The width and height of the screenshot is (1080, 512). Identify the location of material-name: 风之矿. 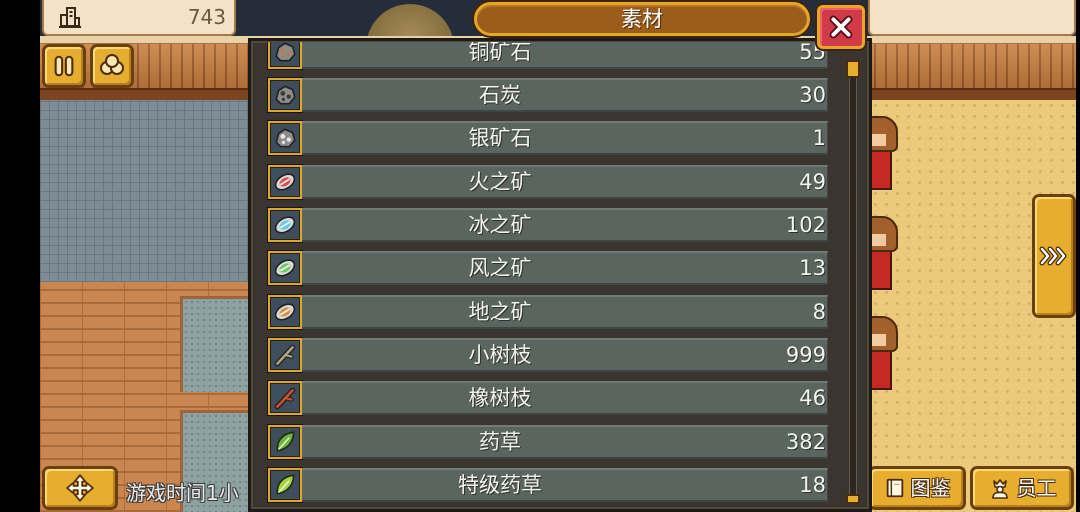
(500, 268).